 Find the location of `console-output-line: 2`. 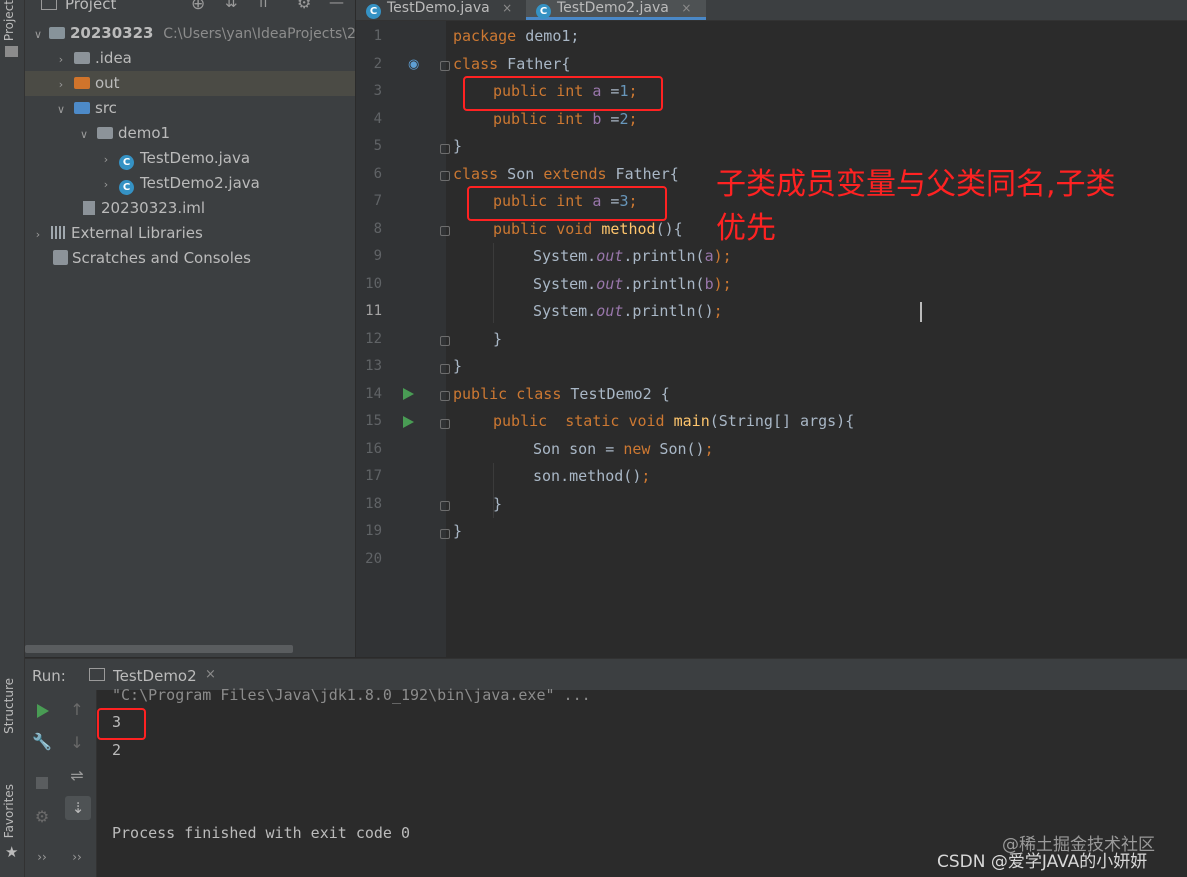

console-output-line: 2 is located at coordinates (117, 750).